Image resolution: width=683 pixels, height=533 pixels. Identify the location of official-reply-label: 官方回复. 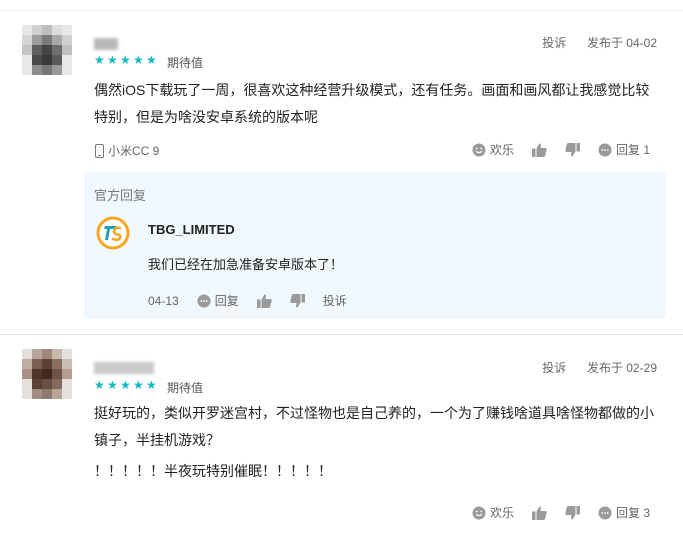
(120, 195).